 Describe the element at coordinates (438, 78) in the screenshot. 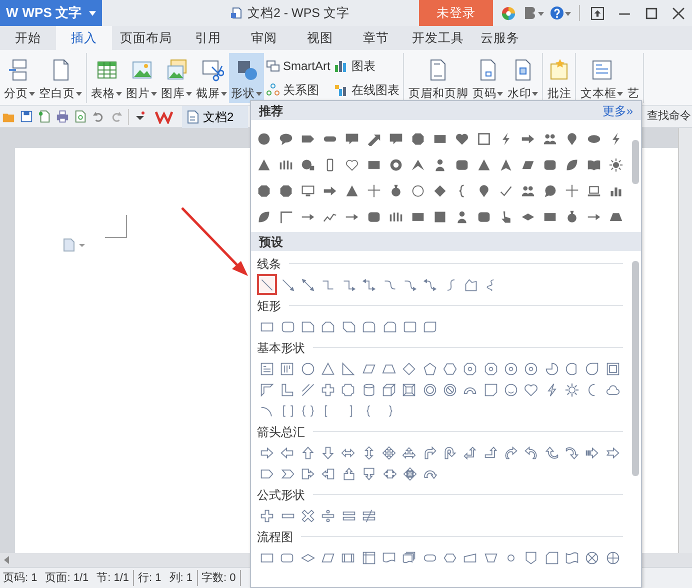

I see `ribbon-button: 页眉和页脚` at that location.